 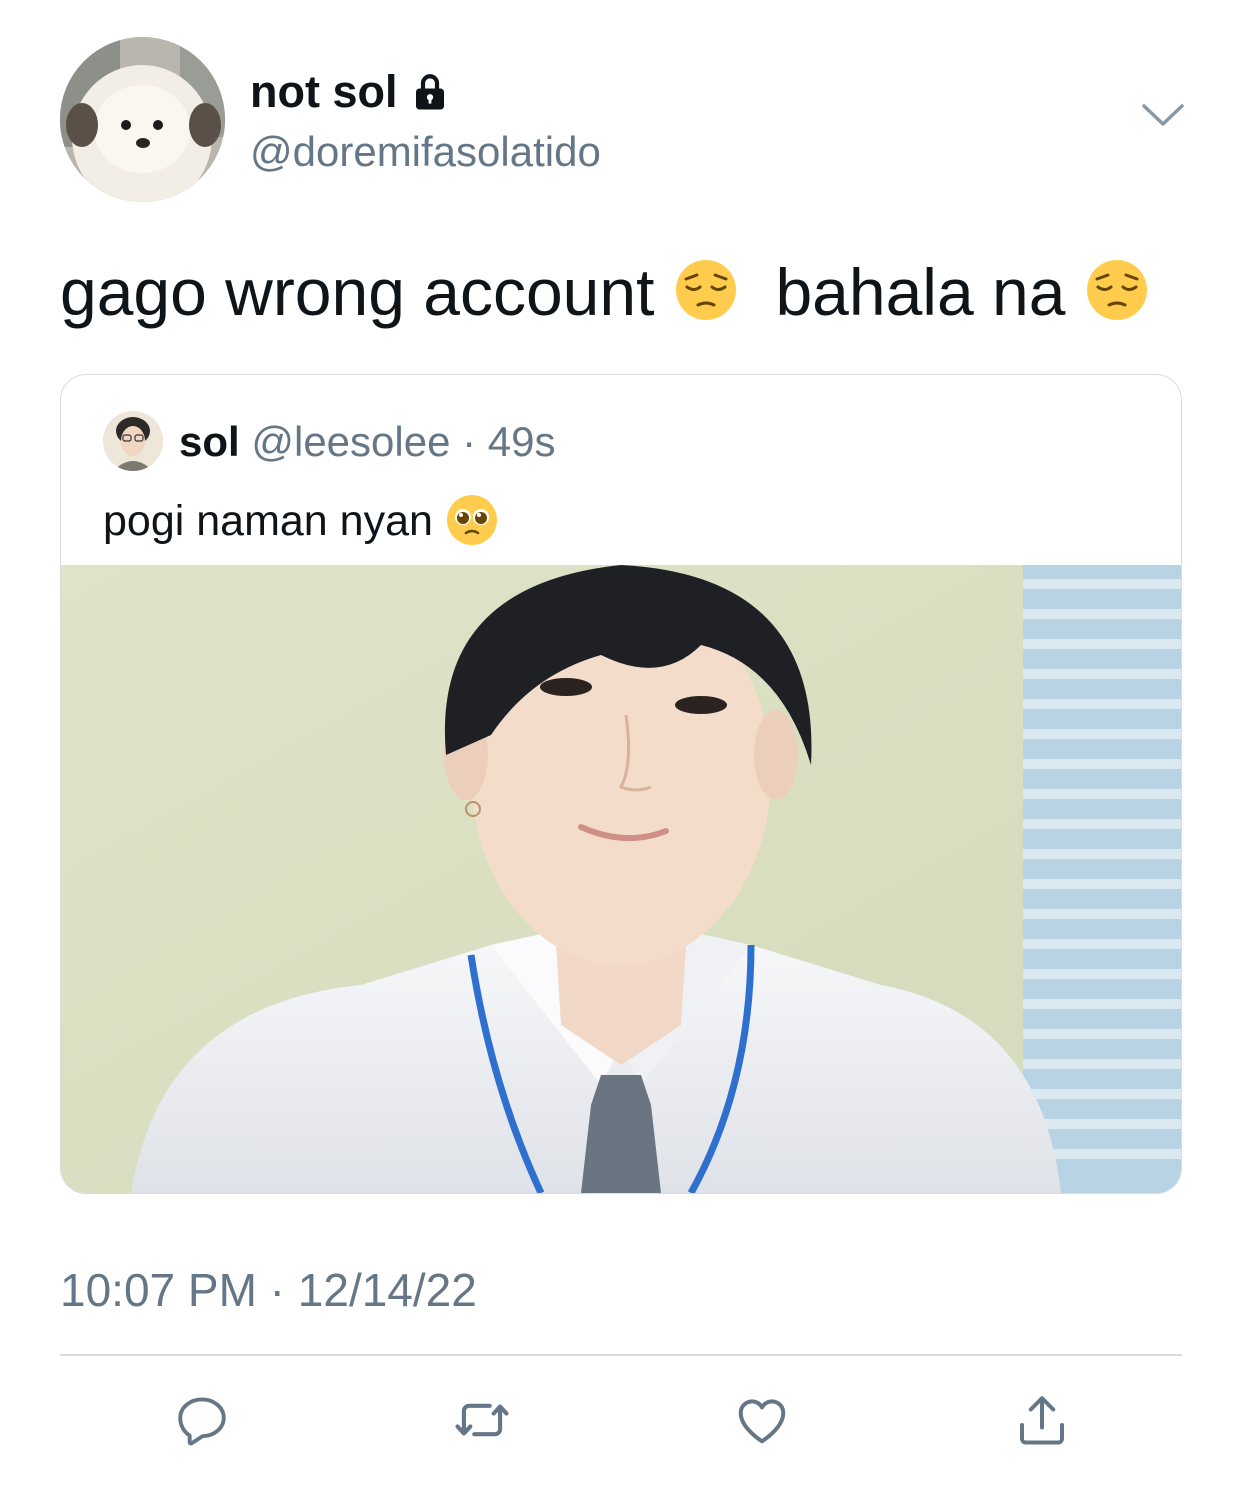 I want to click on quoted-author-avatar, so click(x=133, y=441).